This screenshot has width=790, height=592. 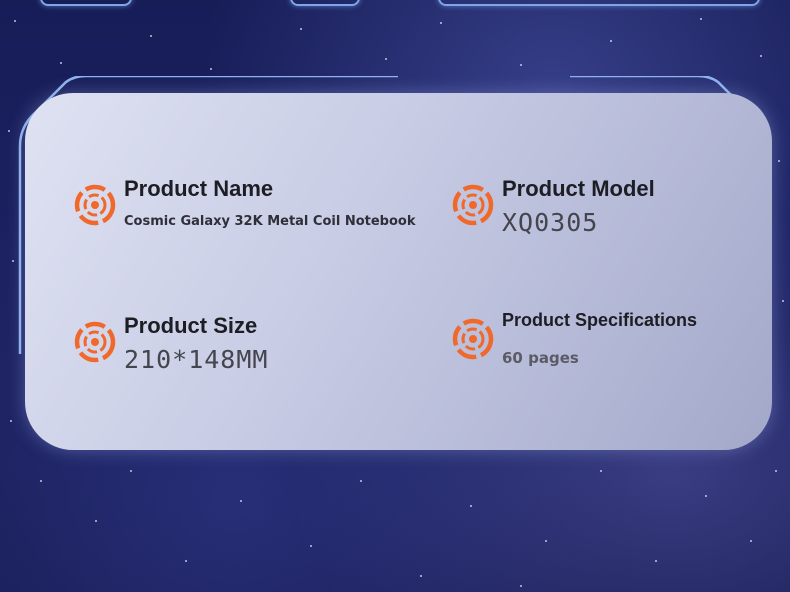 I want to click on product-specifications-value: 60 pages, so click(x=540, y=358).